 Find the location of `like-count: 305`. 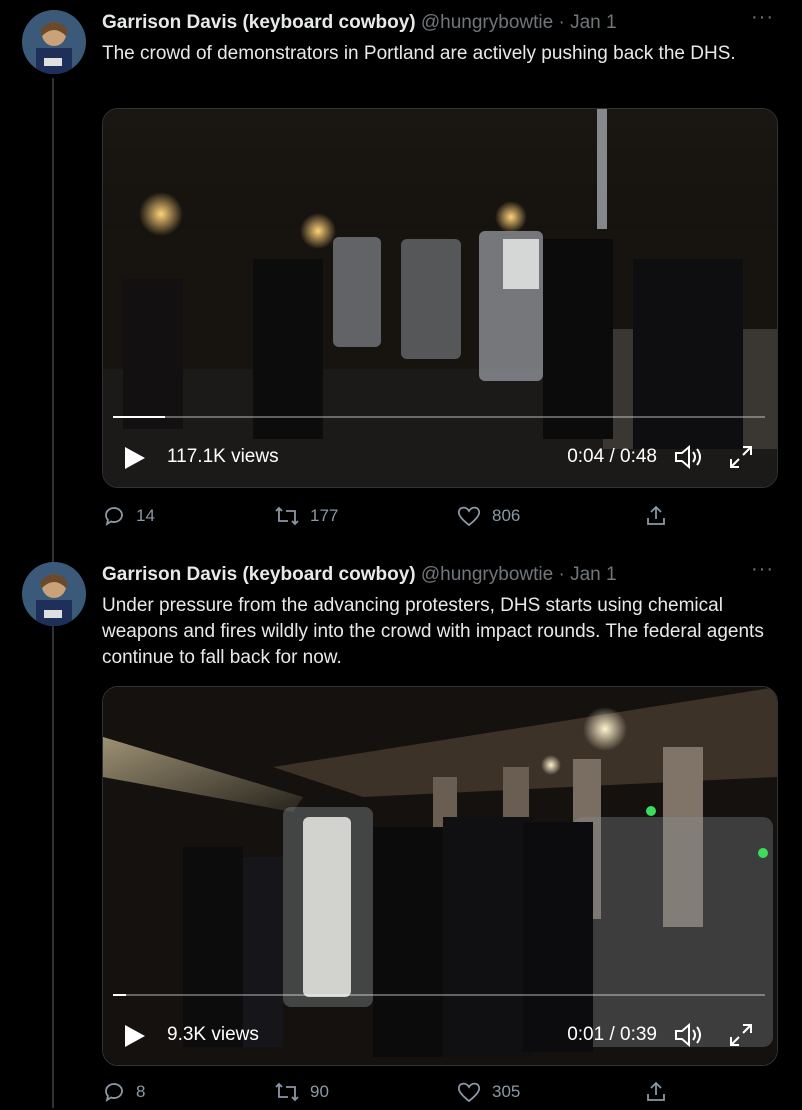

like-count: 305 is located at coordinates (506, 1091).